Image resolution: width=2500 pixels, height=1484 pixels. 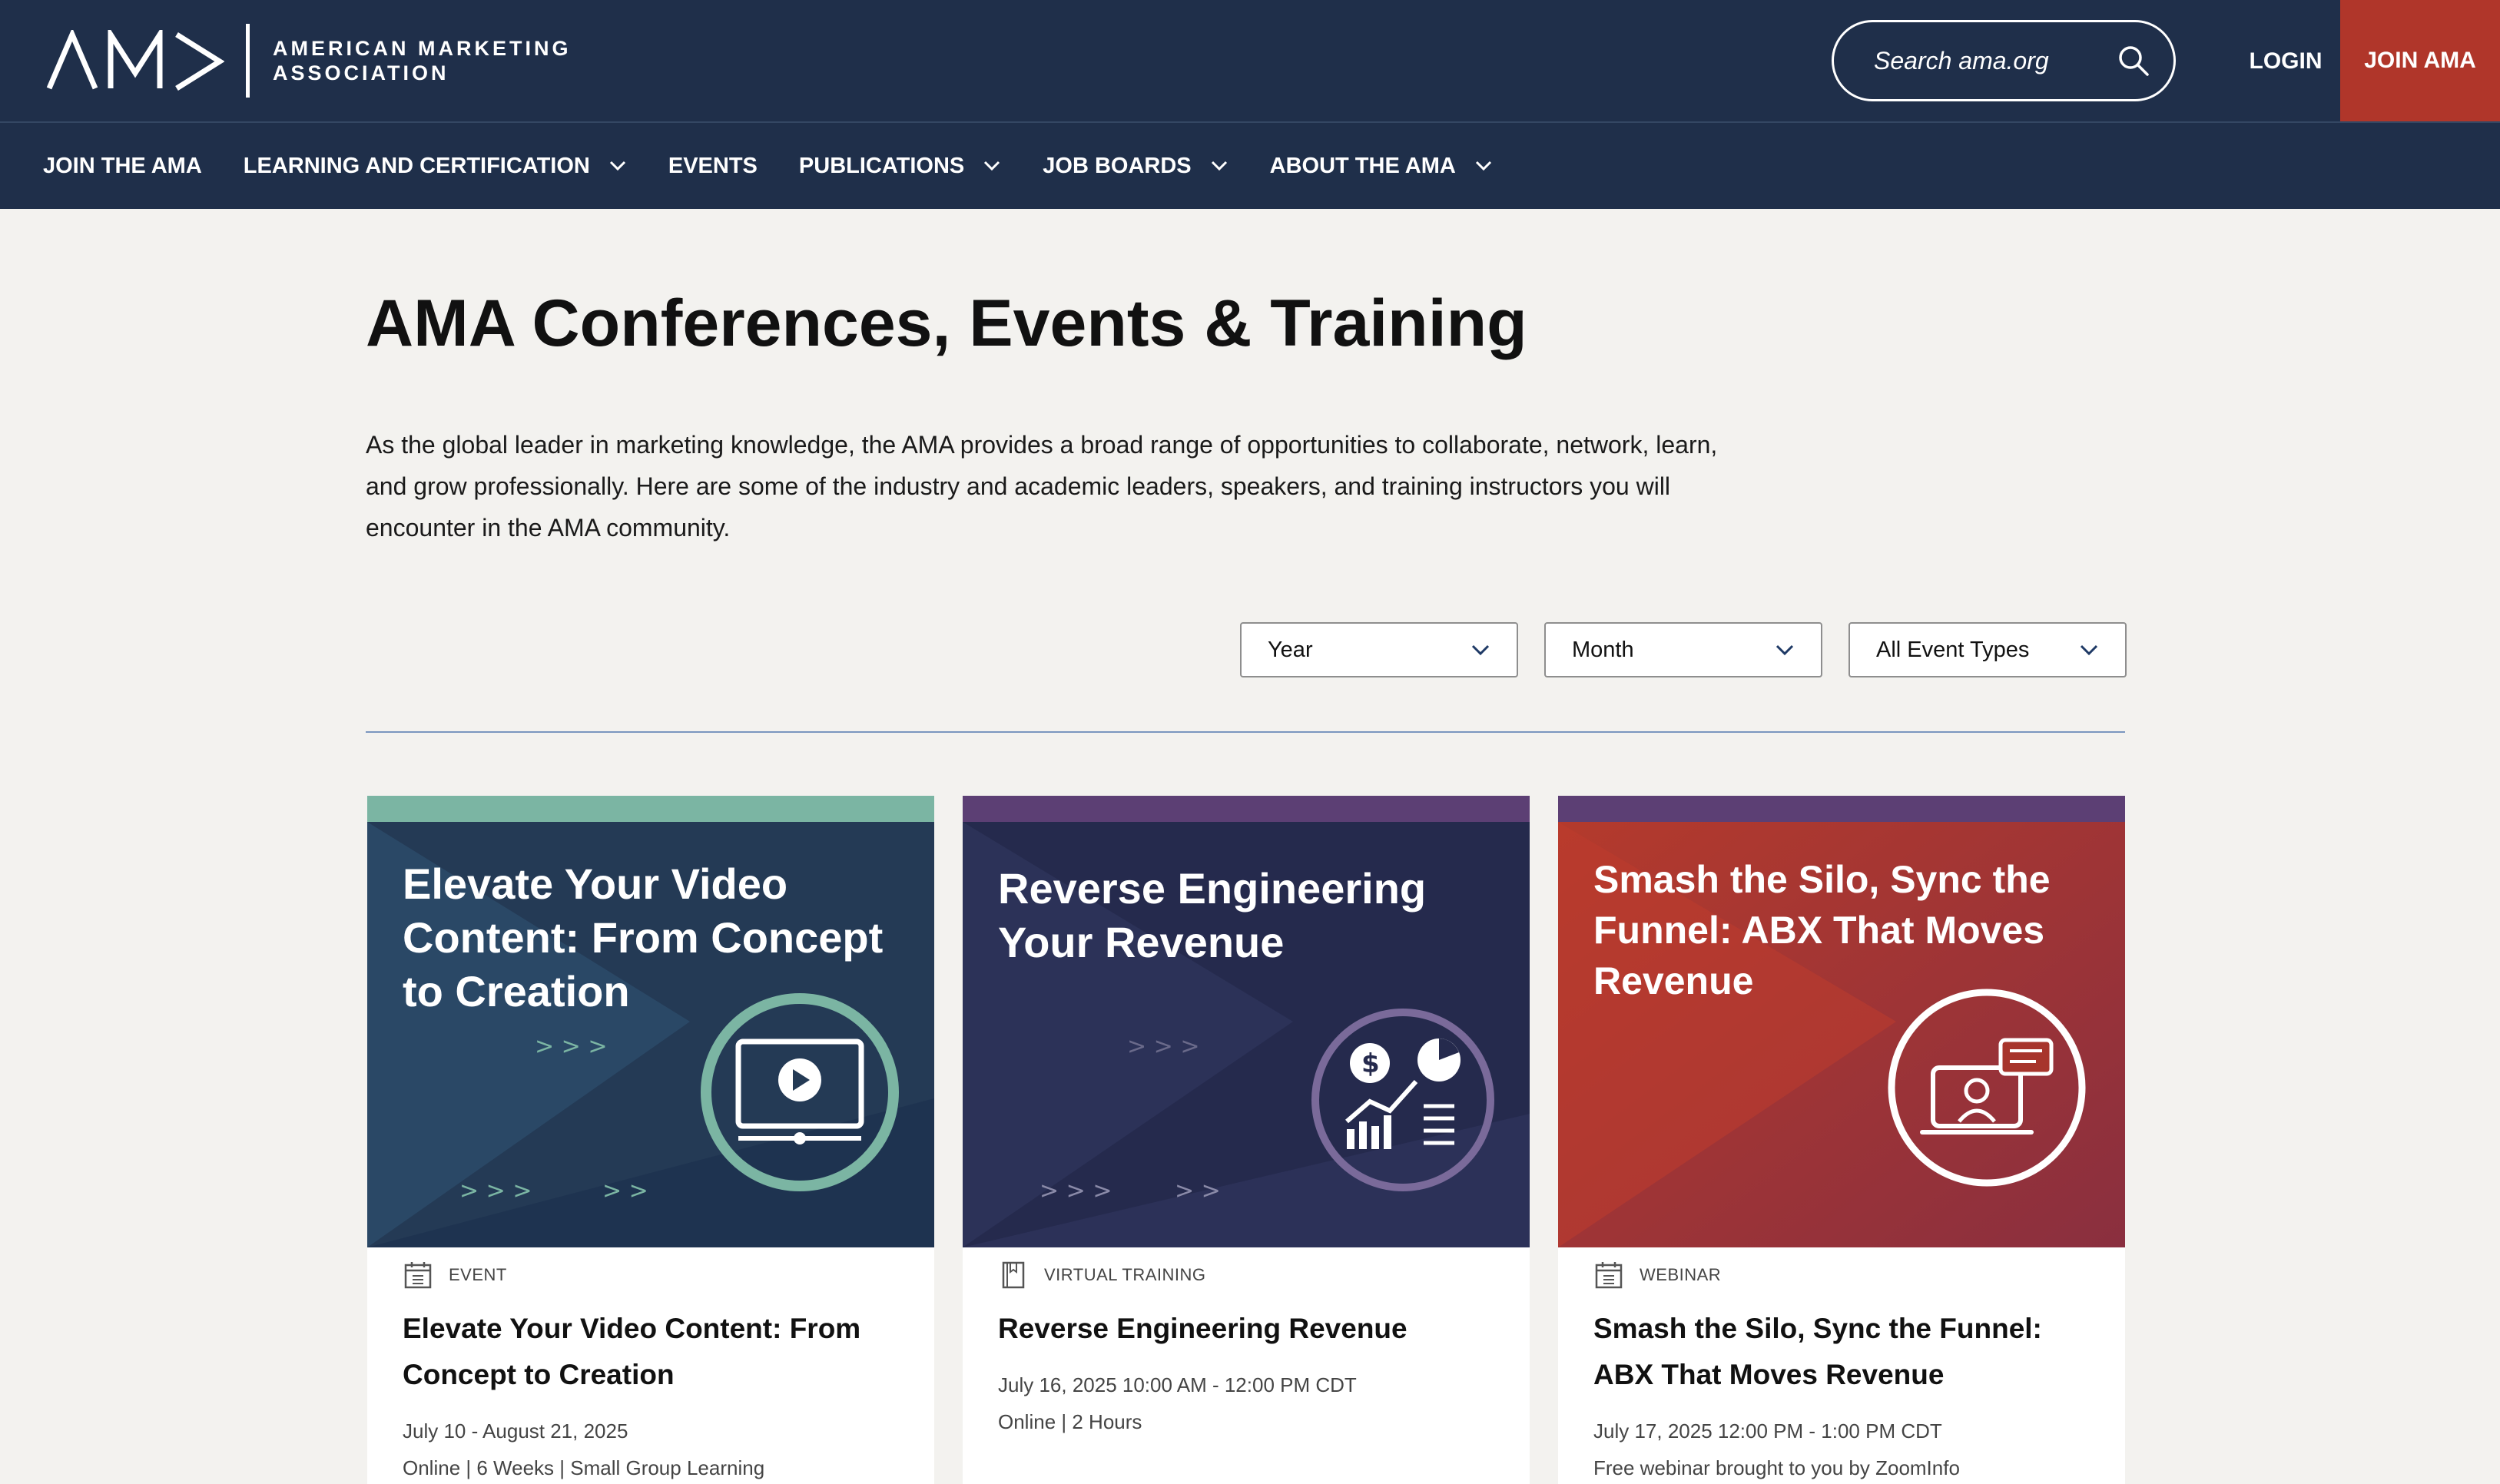 What do you see at coordinates (361, 72) in the screenshot?
I see `logo-text-line2: ASSOCIATION` at bounding box center [361, 72].